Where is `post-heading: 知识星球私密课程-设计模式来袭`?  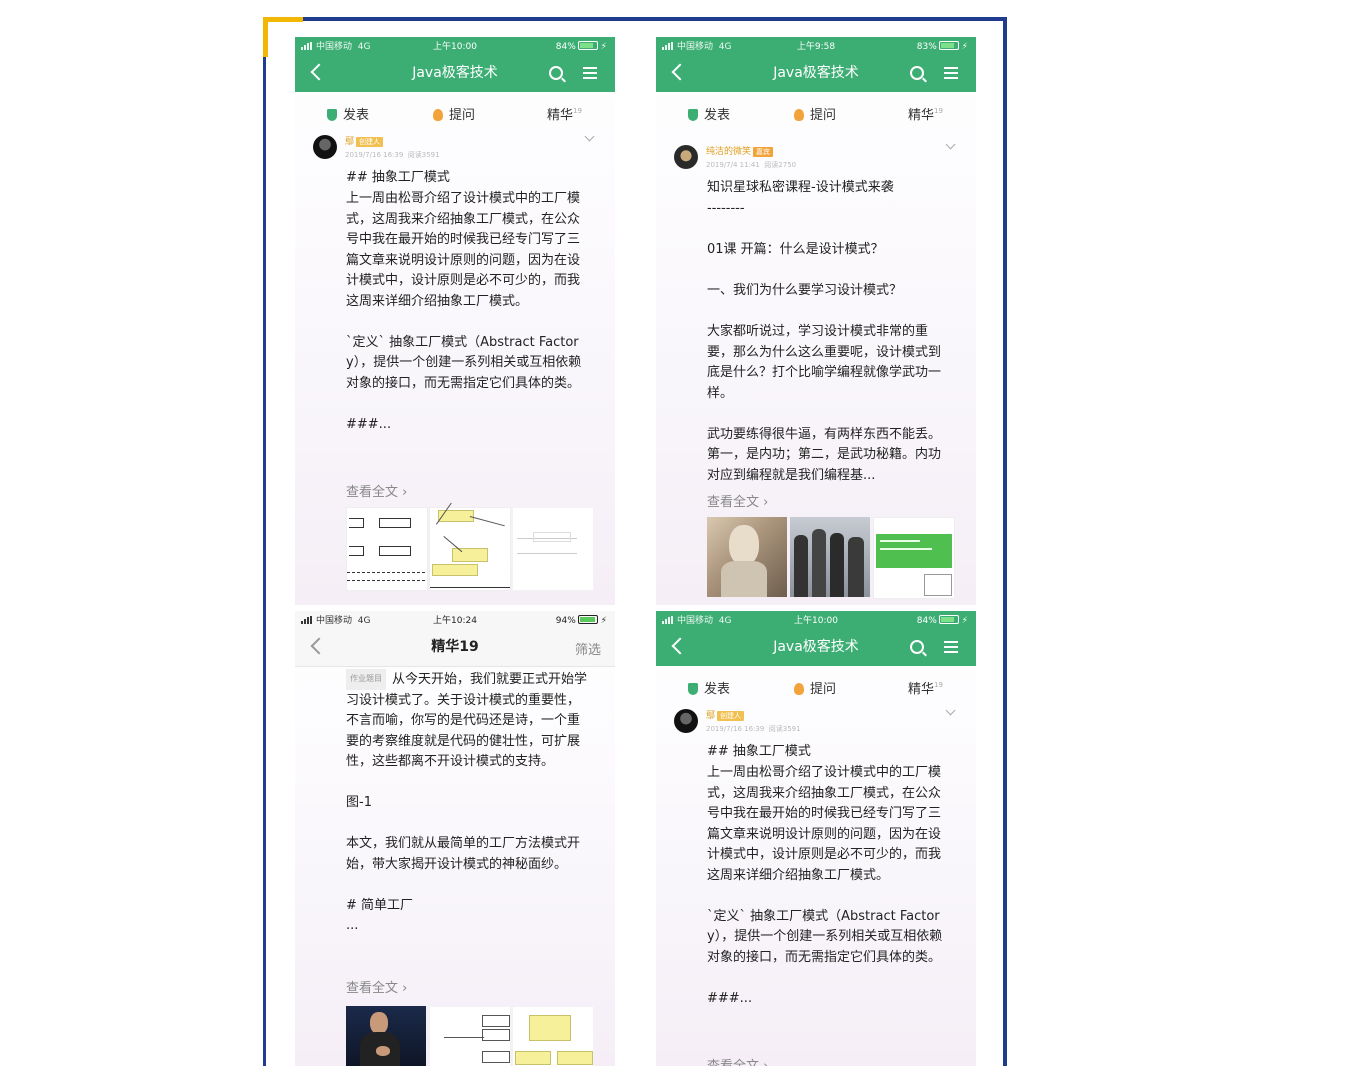 post-heading: 知识星球私密课程-设计模式来袭 is located at coordinates (800, 187).